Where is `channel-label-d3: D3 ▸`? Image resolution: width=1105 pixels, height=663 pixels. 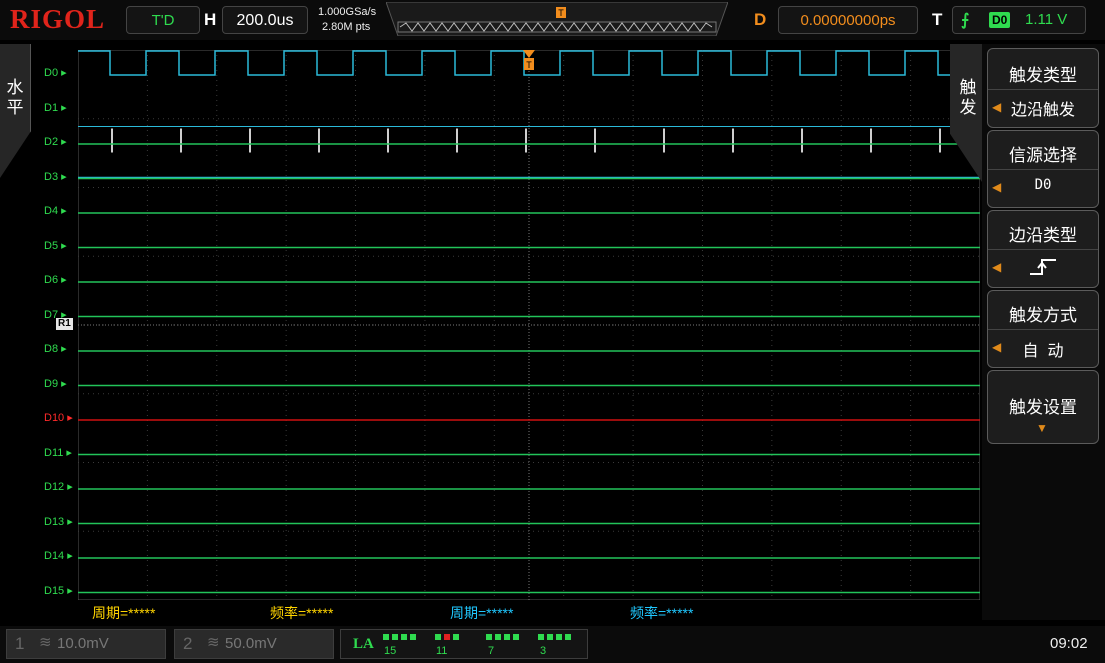
channel-label-d3: D3 ▸ is located at coordinates (55, 176).